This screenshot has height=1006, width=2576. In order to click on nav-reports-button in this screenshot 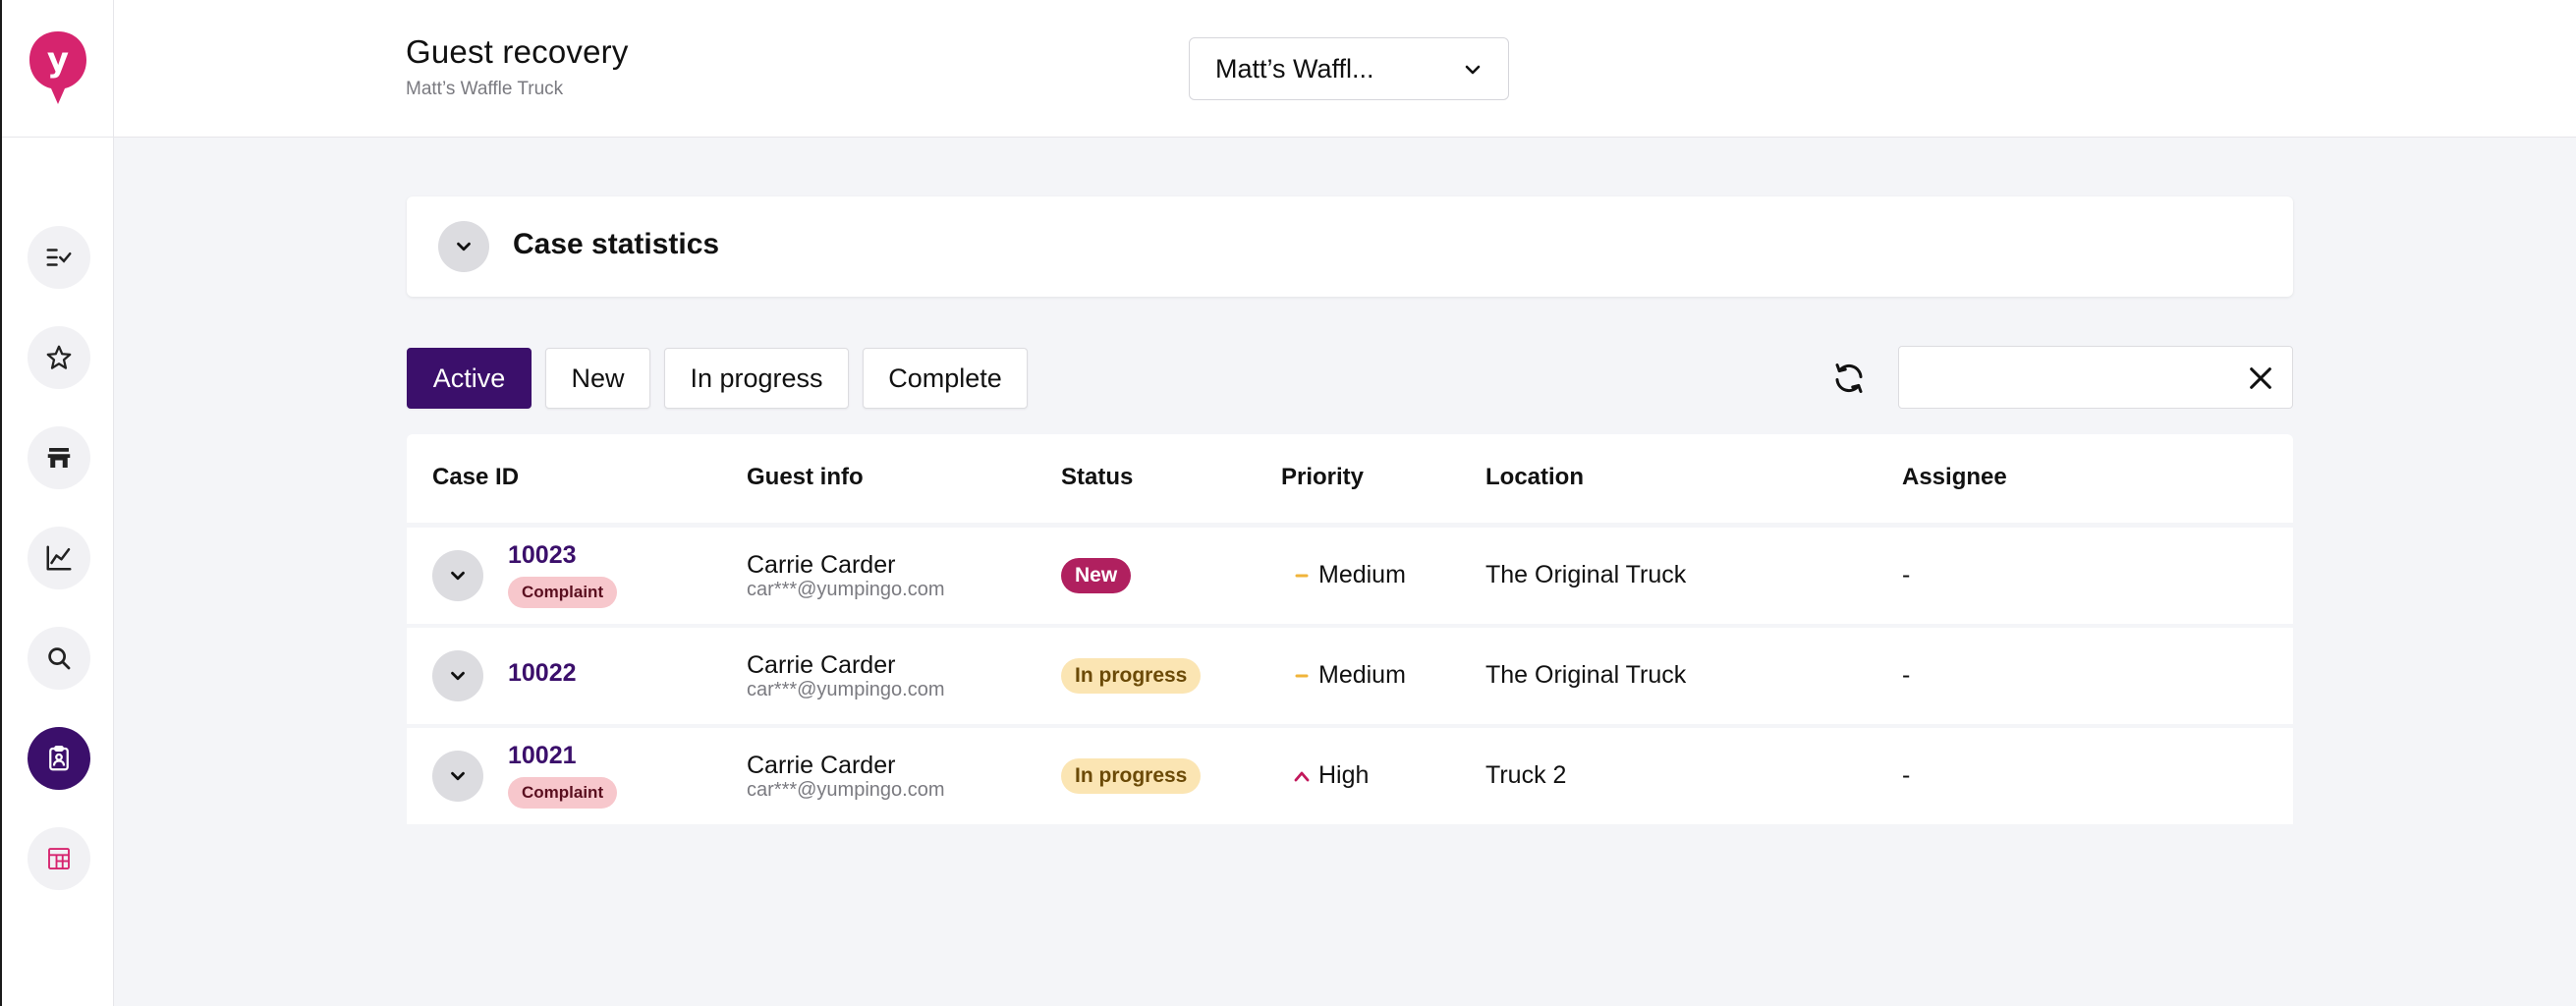, I will do `click(59, 858)`.